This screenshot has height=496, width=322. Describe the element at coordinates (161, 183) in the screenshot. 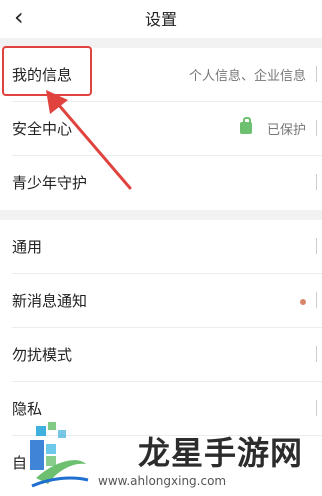

I see `row-teen-guard: 青少年守护` at that location.